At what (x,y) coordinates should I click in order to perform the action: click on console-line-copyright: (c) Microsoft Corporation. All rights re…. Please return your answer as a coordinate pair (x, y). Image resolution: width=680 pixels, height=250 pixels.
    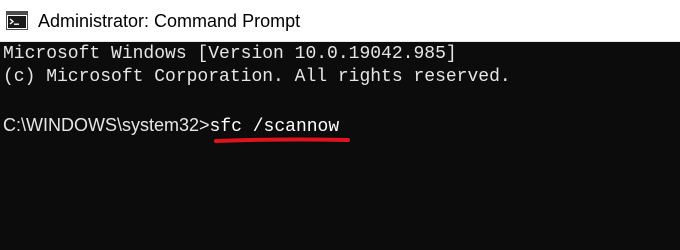
    Looking at the image, I should click on (257, 77).